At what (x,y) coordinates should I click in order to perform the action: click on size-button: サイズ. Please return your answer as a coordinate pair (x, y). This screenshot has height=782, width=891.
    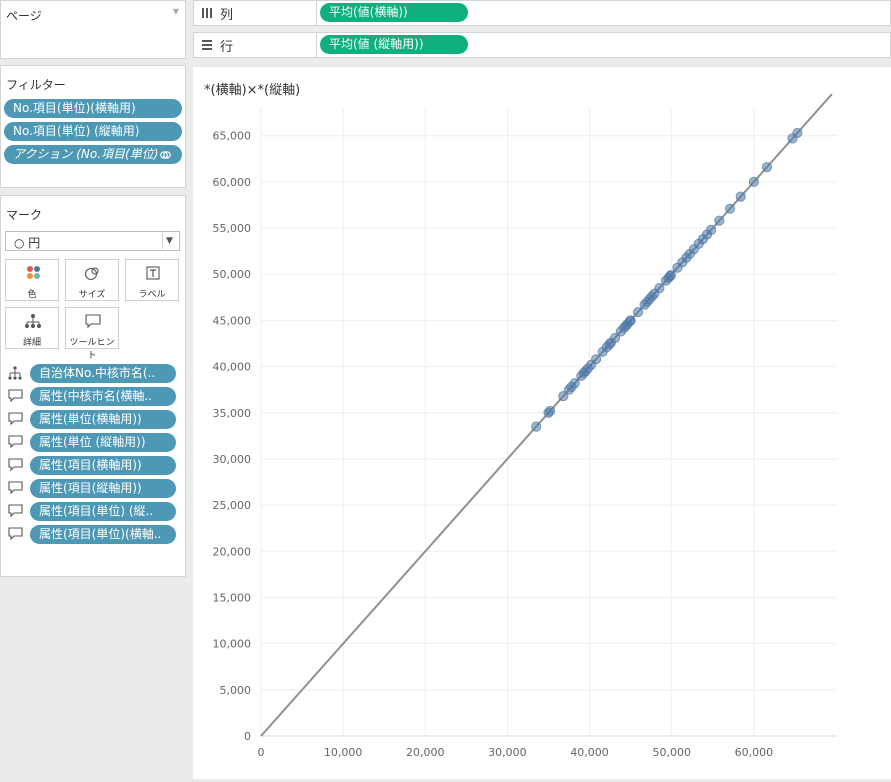
    Looking at the image, I should click on (92, 280).